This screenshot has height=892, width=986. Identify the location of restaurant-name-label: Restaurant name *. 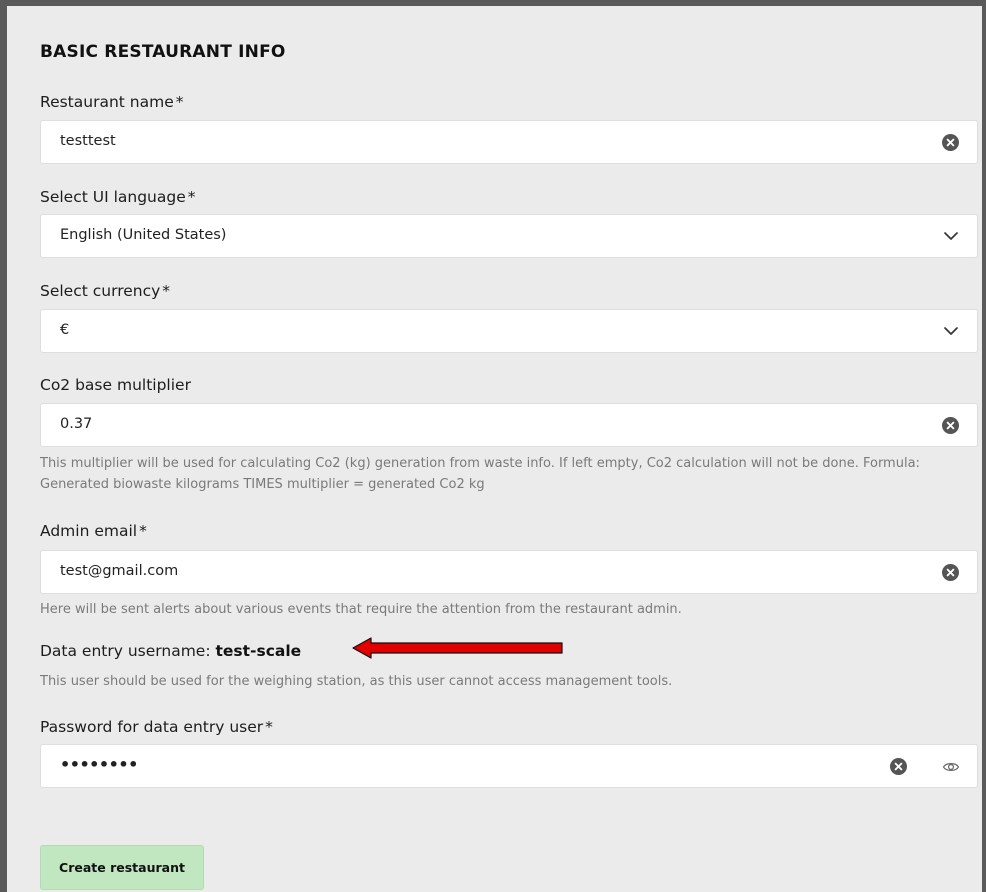
(112, 102).